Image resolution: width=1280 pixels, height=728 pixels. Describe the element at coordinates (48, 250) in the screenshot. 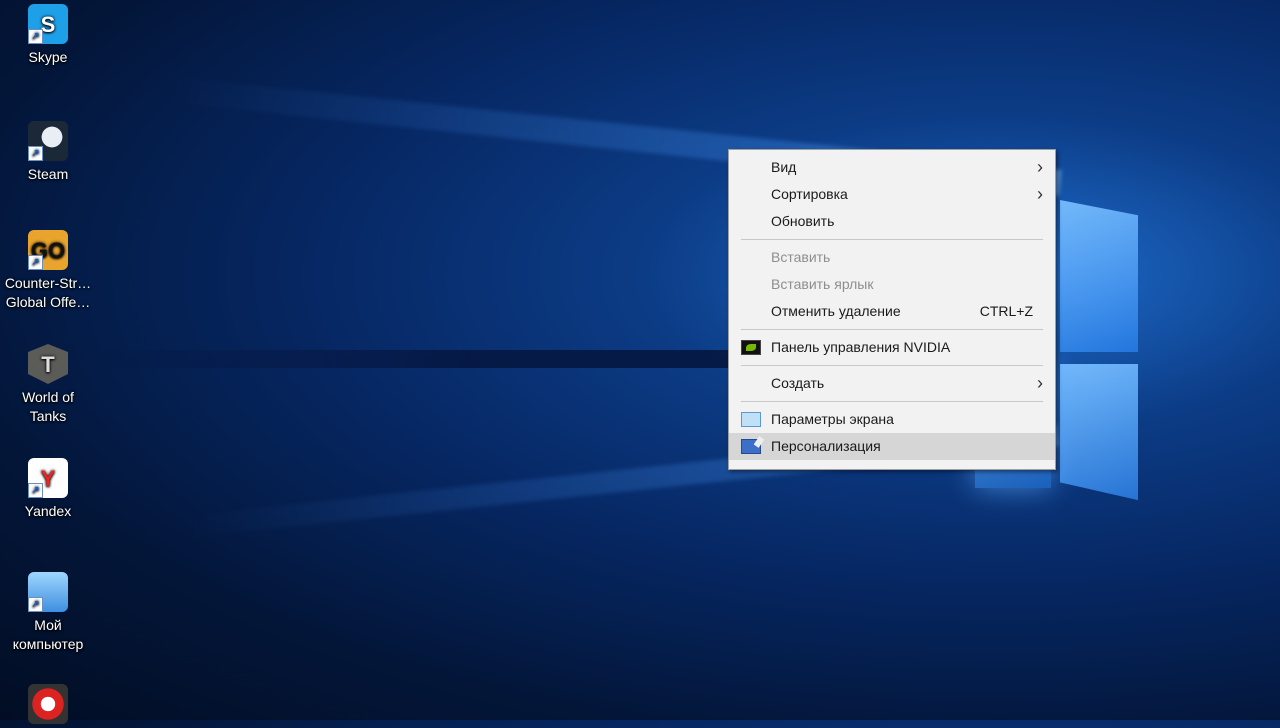

I see `csgo-icon: GO ↗` at that location.